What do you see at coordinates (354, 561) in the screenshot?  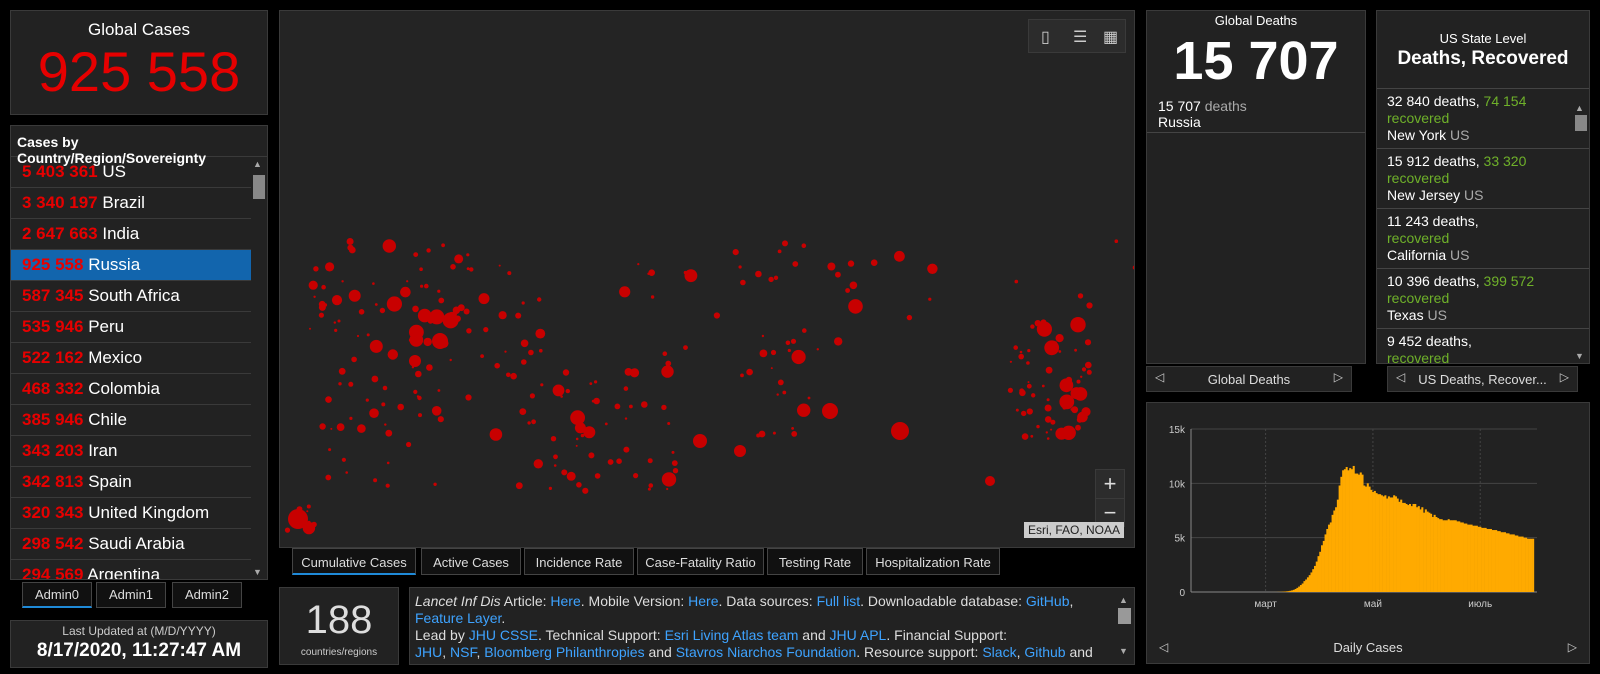 I see `tab-cumulative-cases: Cumulative Cases` at bounding box center [354, 561].